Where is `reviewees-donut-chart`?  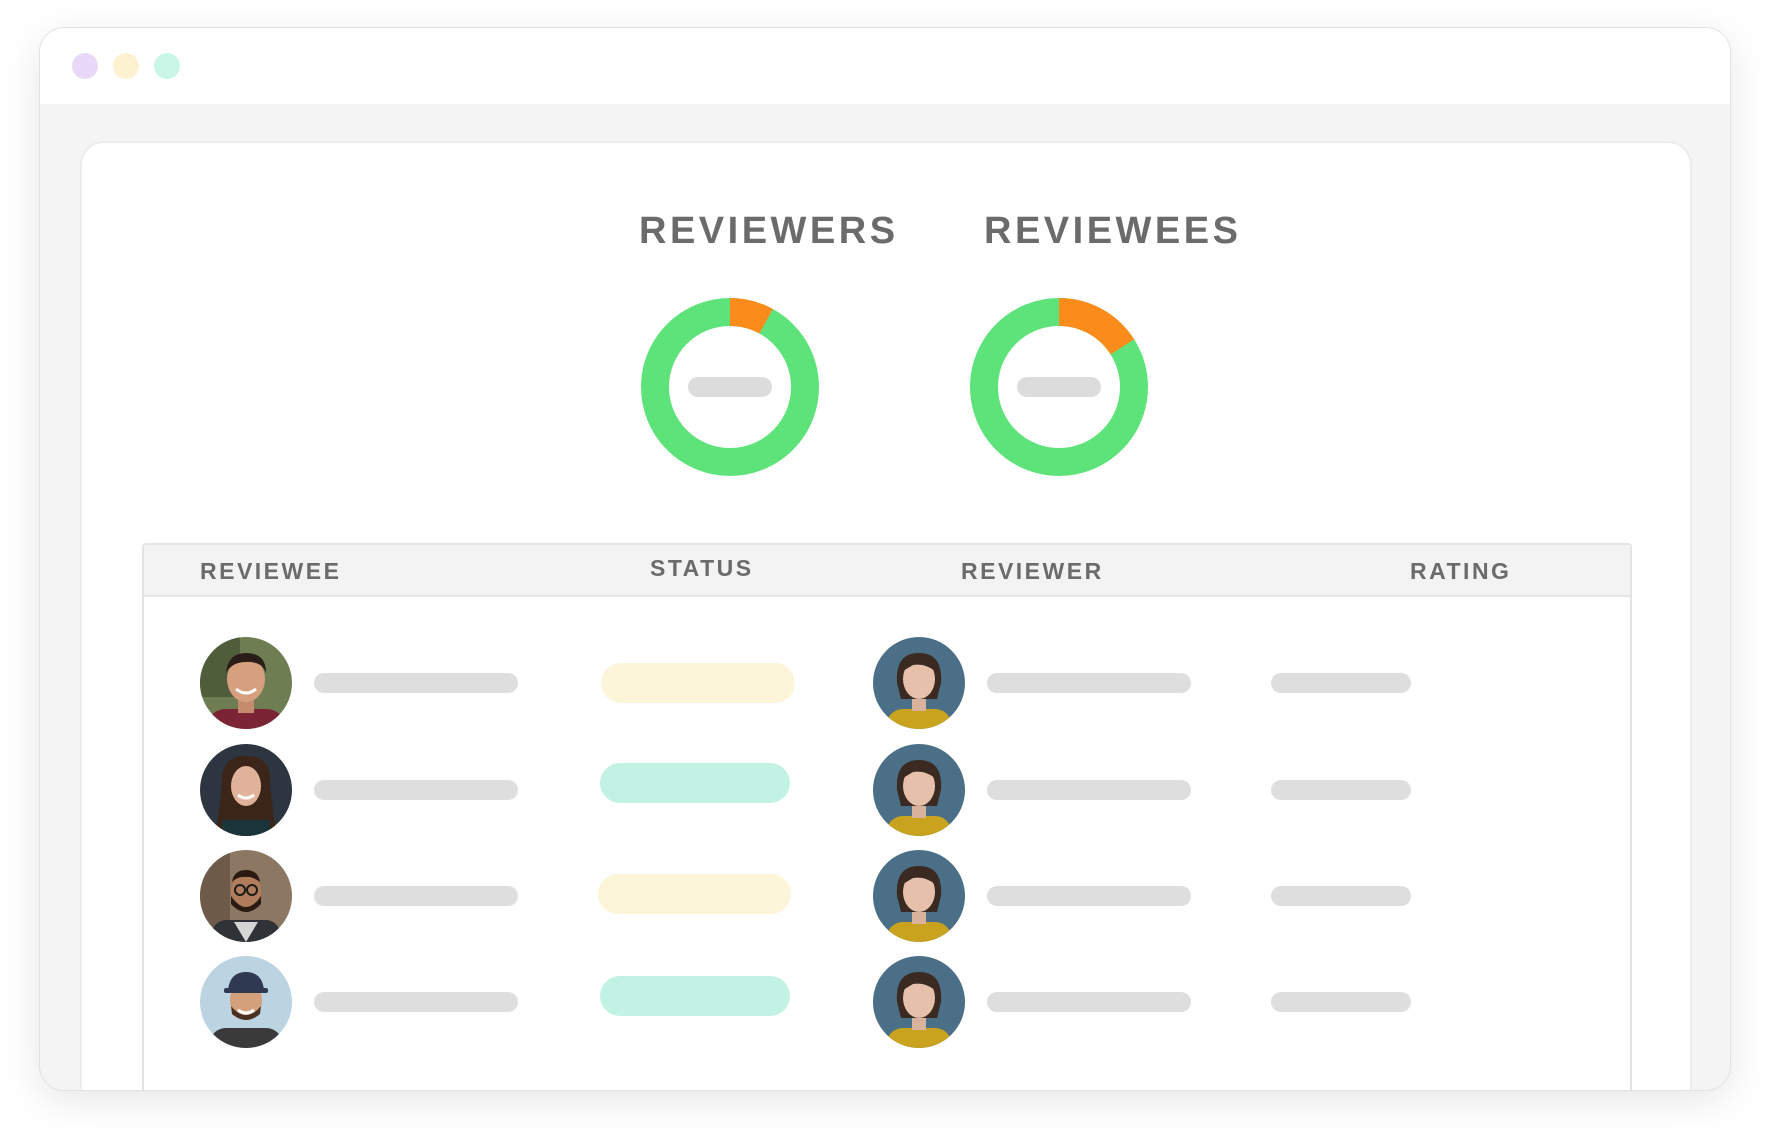 reviewees-donut-chart is located at coordinates (1059, 387).